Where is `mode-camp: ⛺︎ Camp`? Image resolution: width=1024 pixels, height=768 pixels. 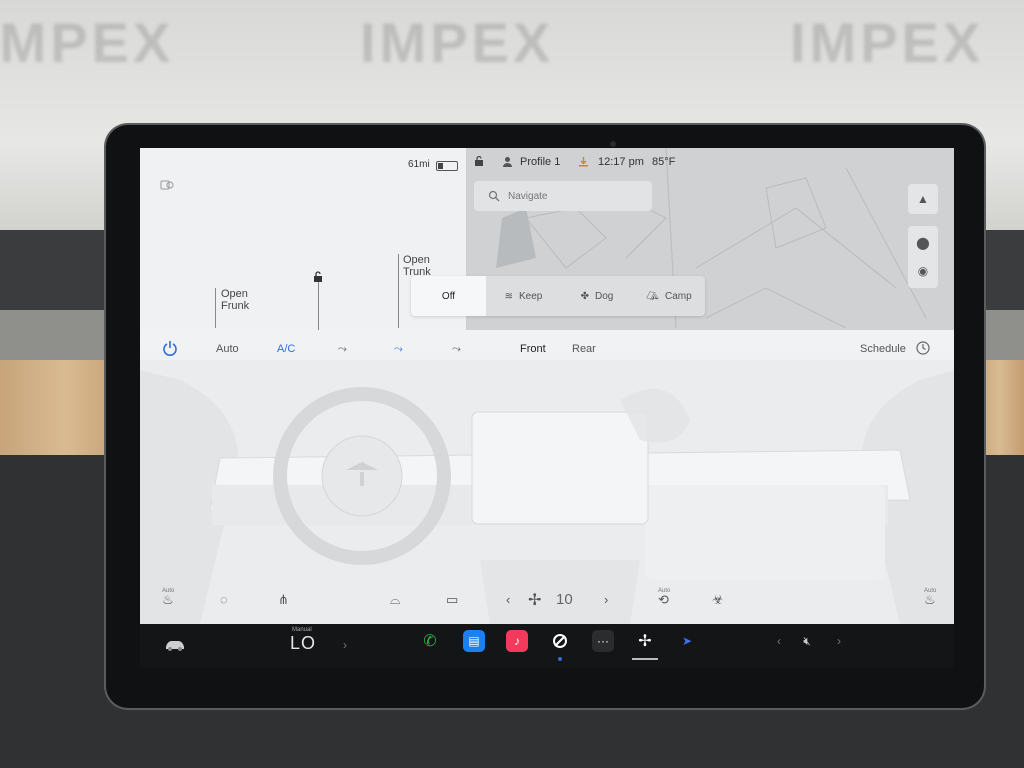
mode-camp: ⛺︎ Camp is located at coordinates (669, 296).